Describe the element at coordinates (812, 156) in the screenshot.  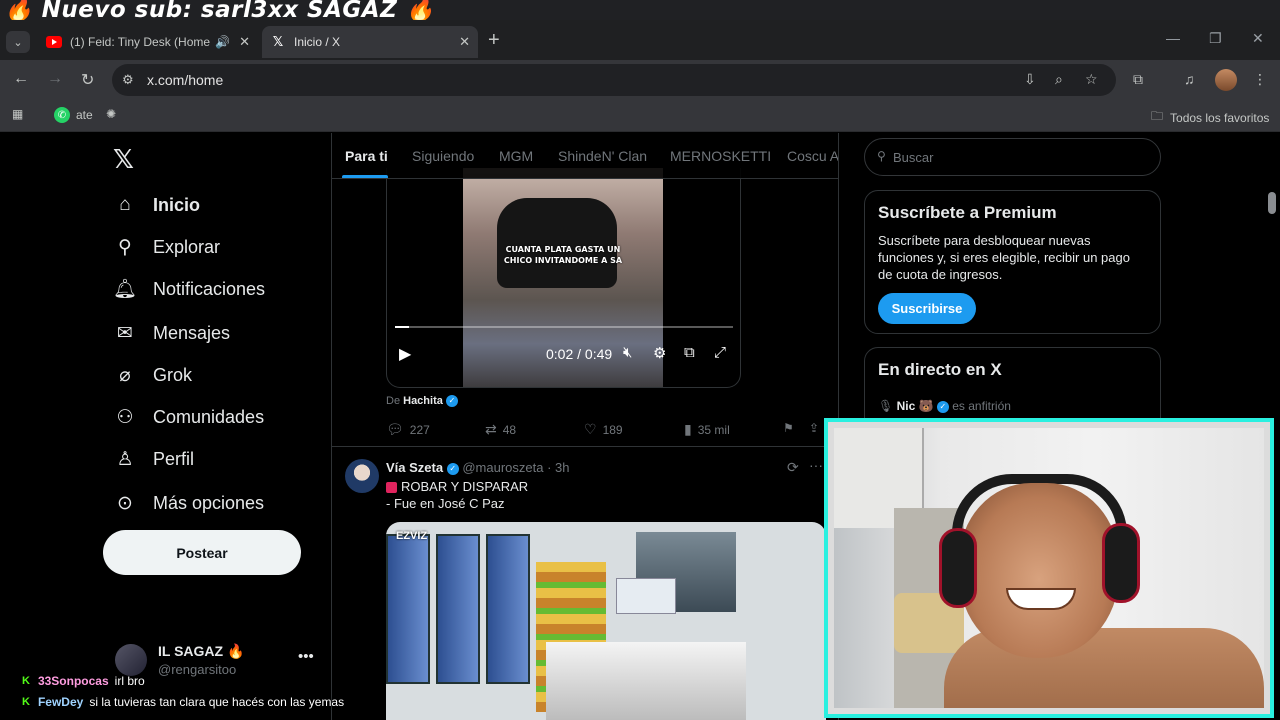
I see `tab-coscu: Coscu Ar` at that location.